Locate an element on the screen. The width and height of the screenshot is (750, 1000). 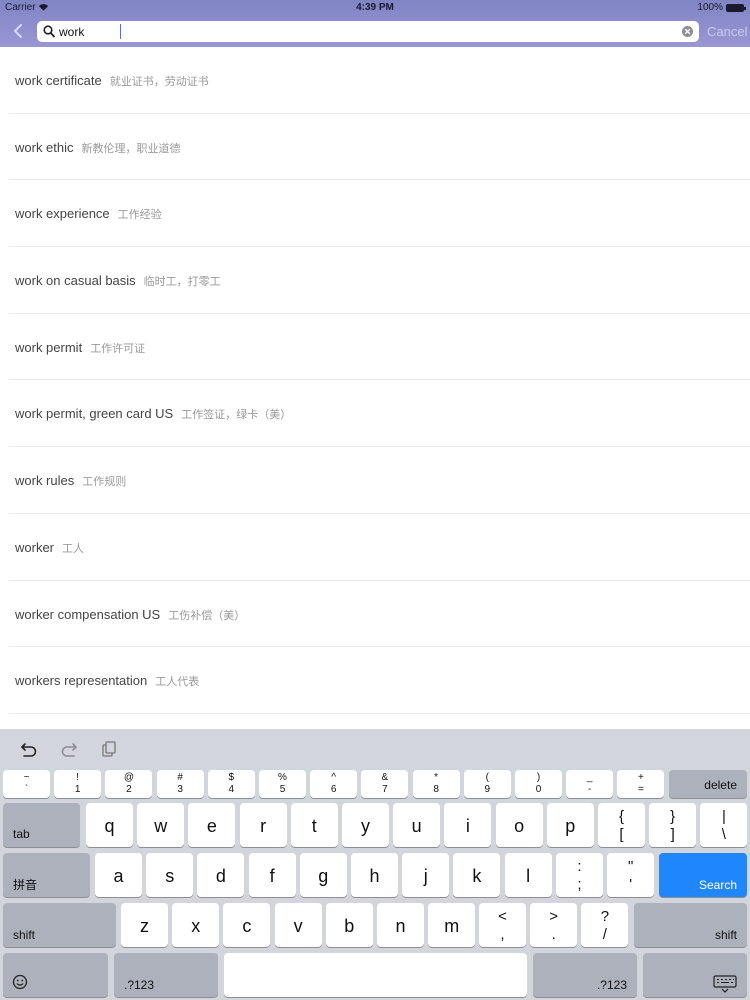
letter-key: p is located at coordinates (570, 825).